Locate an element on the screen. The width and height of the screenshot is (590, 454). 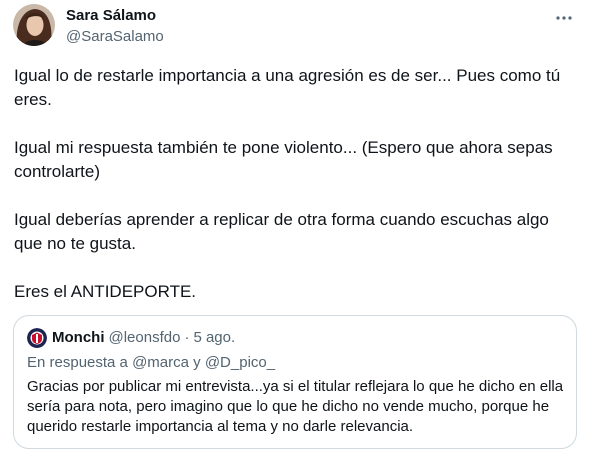
reply-context: En respuesta a @marca y @D_pico_ is located at coordinates (151, 363).